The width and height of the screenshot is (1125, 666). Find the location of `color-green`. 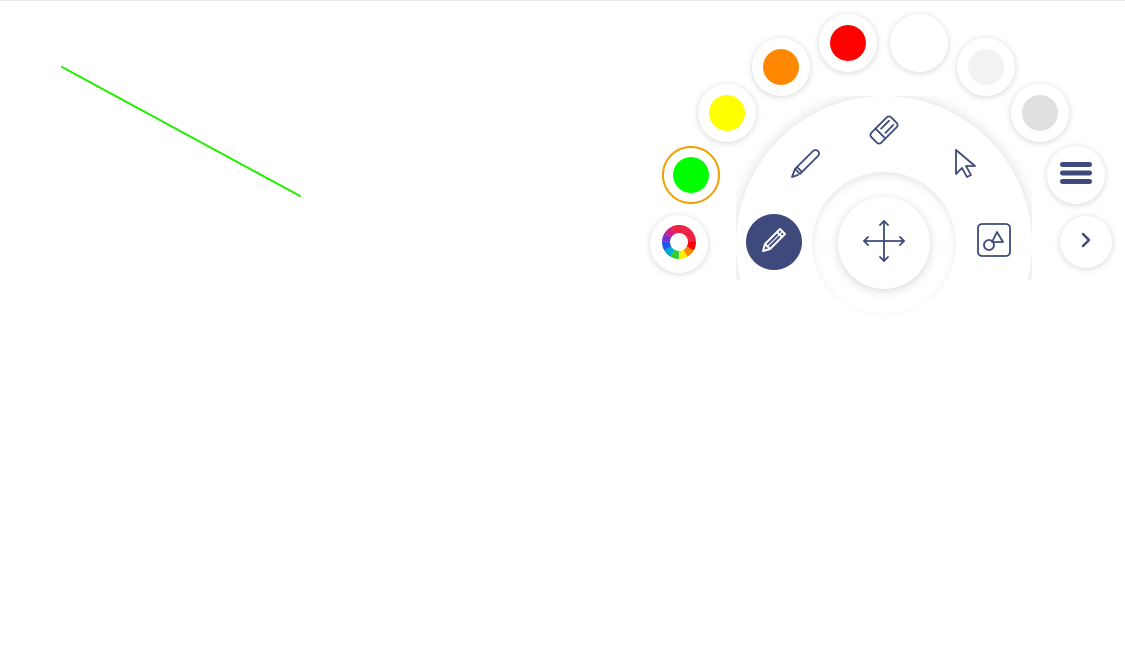

color-green is located at coordinates (691, 175).